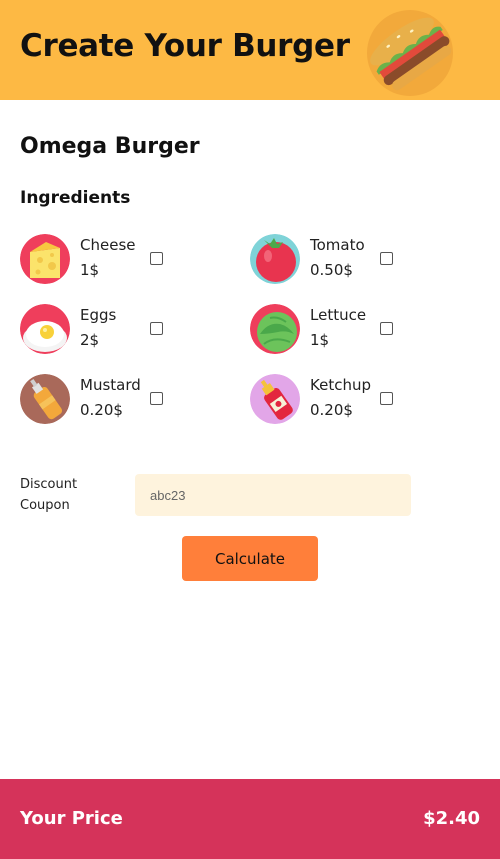 The width and height of the screenshot is (500, 859). What do you see at coordinates (330, 330) in the screenshot?
I see `ingredient-lettuce: Lettuce 1$` at bounding box center [330, 330].